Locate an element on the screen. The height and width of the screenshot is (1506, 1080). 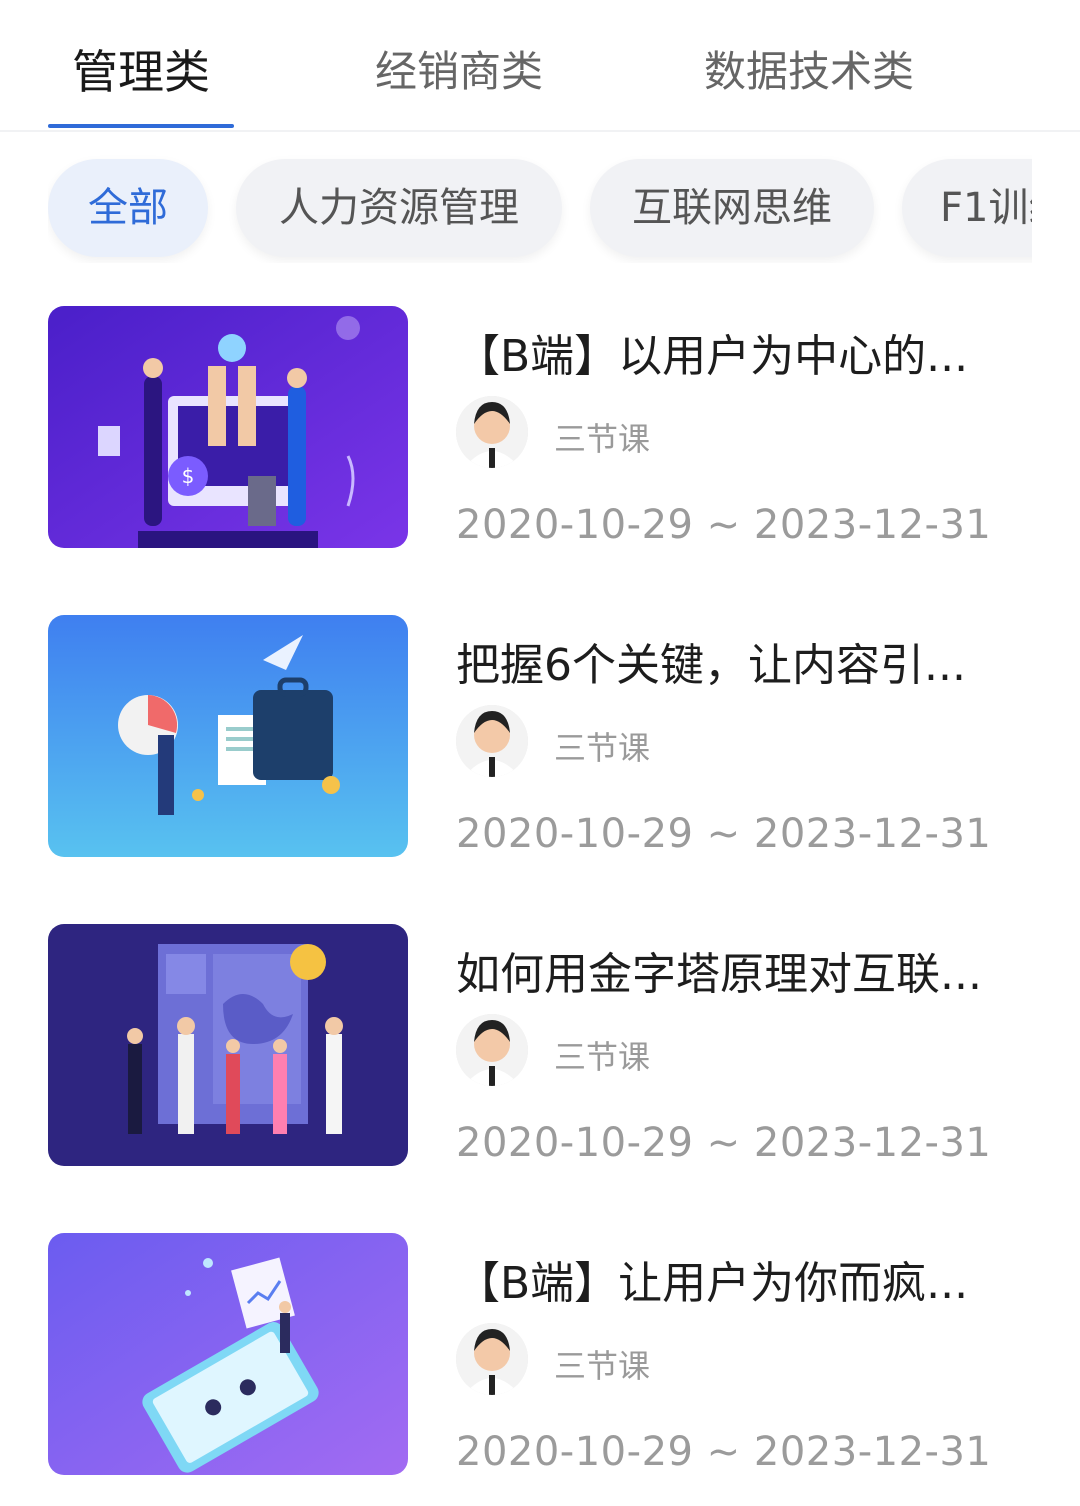
chip-hr-management: 人力资源管理 is located at coordinates (399, 208).